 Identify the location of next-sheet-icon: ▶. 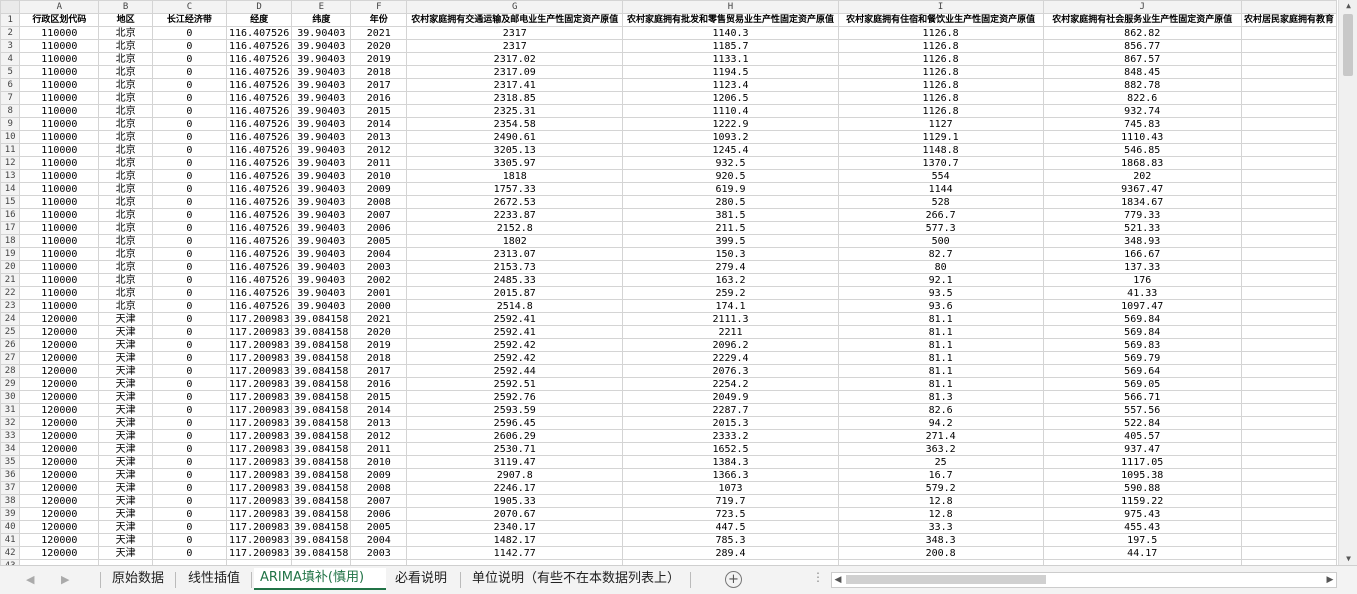
(65, 579).